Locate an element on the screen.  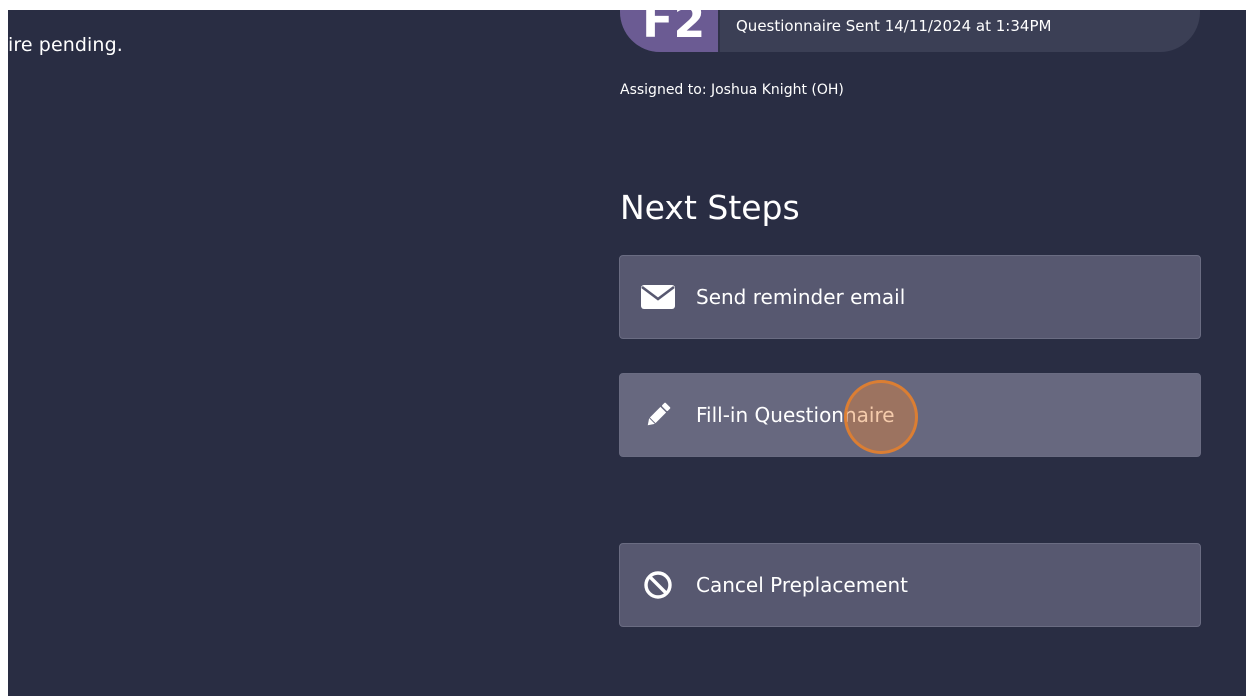
fill-in-questionnaire-label: Fill-in Questionnaire is located at coordinates (795, 415).